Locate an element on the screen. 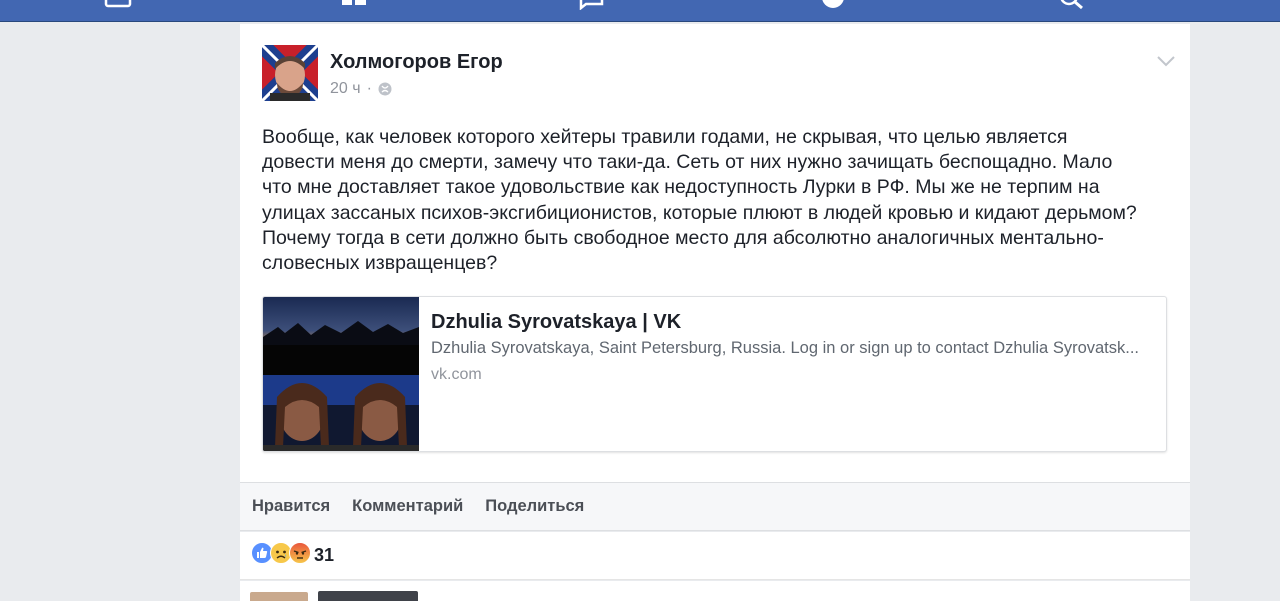 The image size is (1280, 601). post-meta: 20 ч · is located at coordinates (361, 89).